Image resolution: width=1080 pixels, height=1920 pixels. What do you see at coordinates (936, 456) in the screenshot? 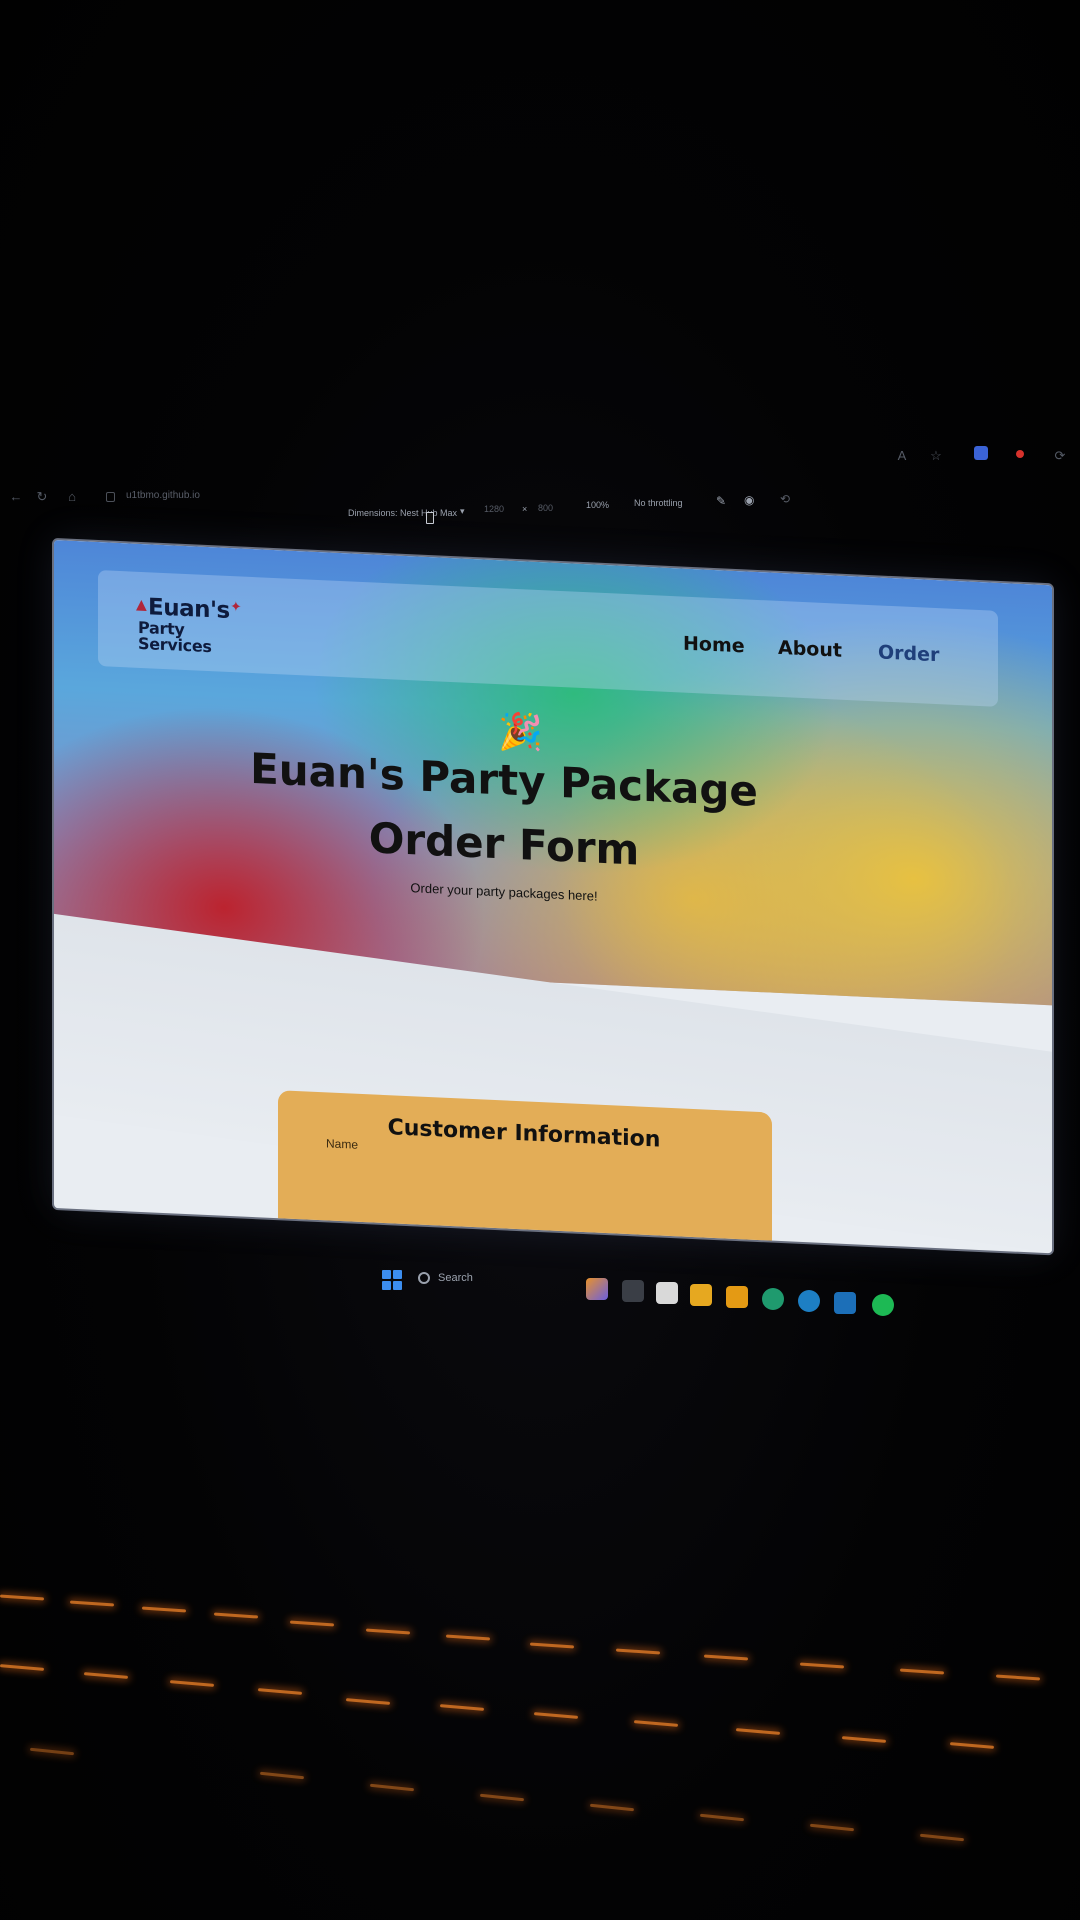
I see `favorite-icon: ☆` at bounding box center [936, 456].